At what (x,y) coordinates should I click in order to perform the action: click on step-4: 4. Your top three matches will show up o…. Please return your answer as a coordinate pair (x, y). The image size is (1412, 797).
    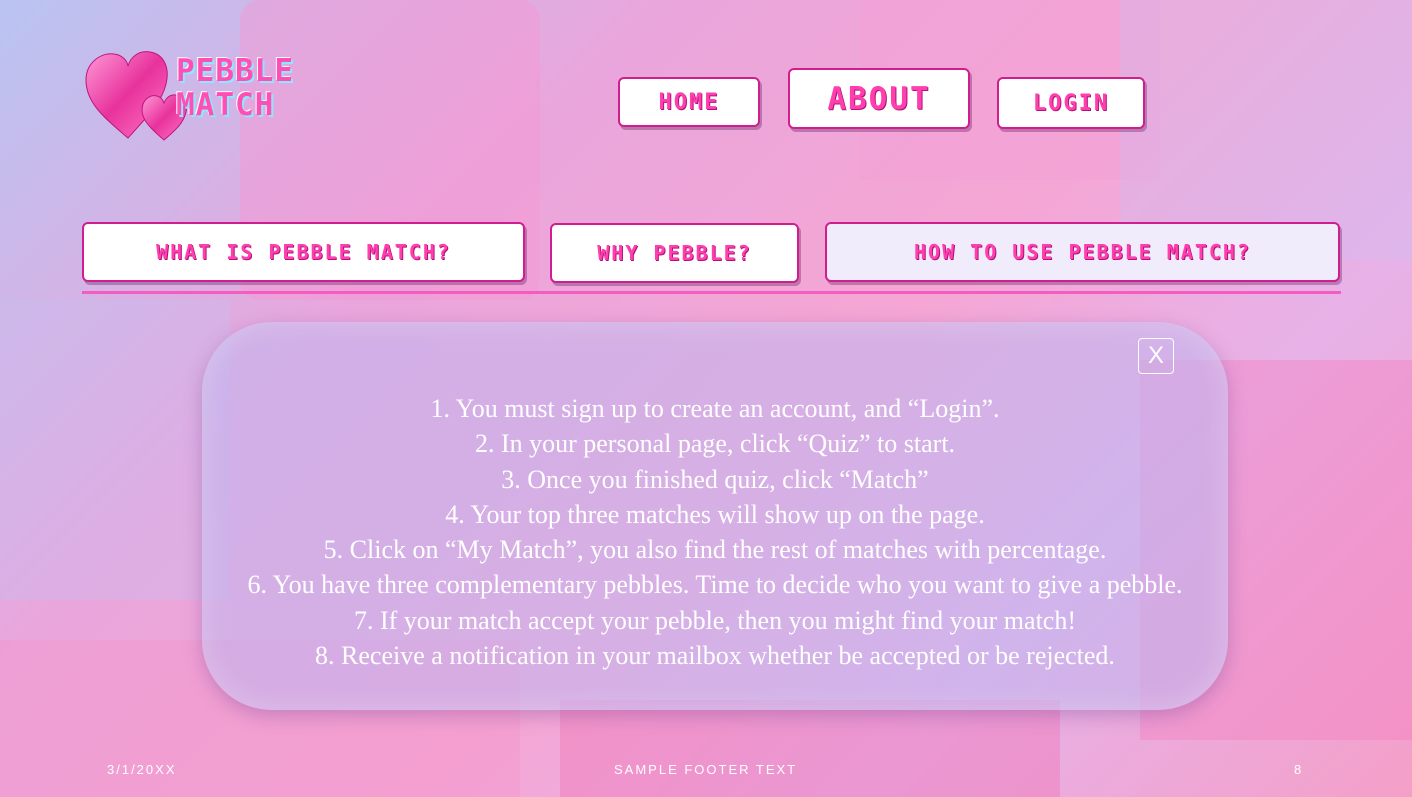
    Looking at the image, I should click on (715, 514).